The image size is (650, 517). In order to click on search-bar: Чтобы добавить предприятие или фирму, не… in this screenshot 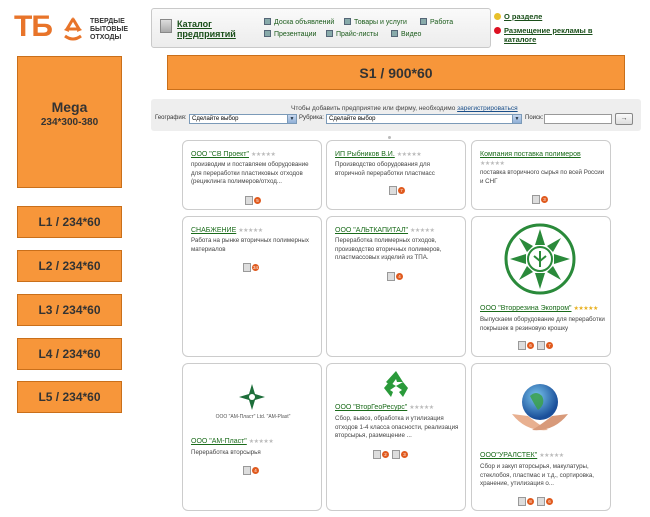, I will do `click(396, 115)`.